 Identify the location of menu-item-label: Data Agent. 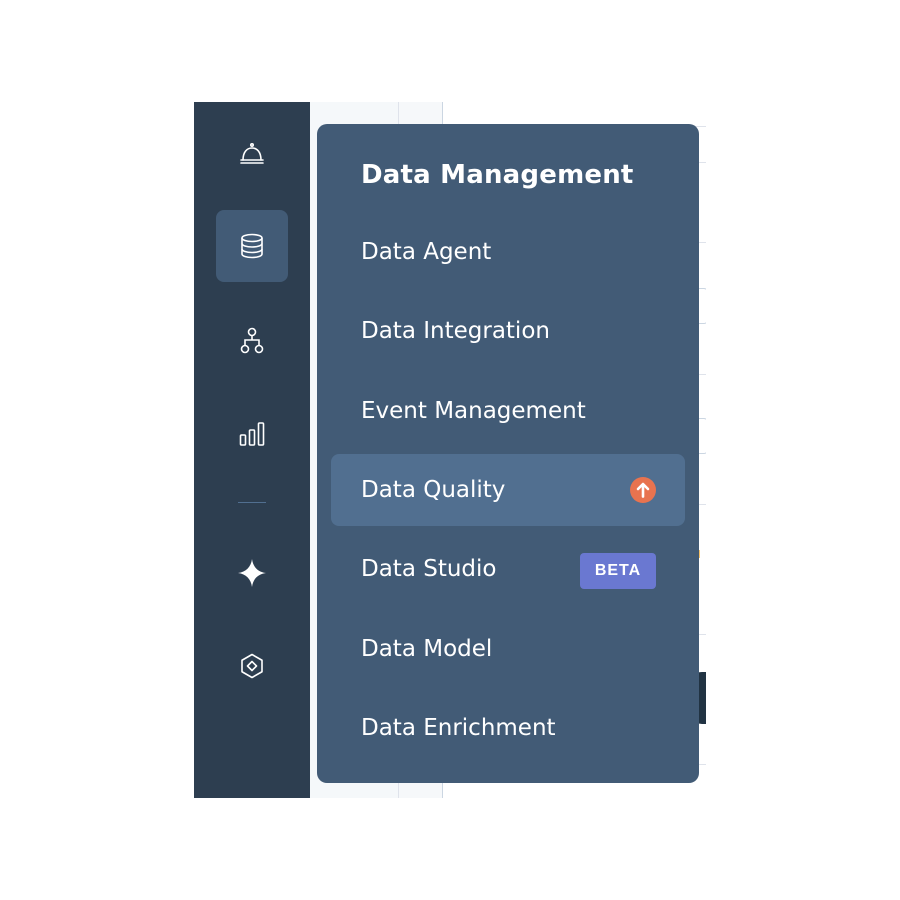
(426, 252).